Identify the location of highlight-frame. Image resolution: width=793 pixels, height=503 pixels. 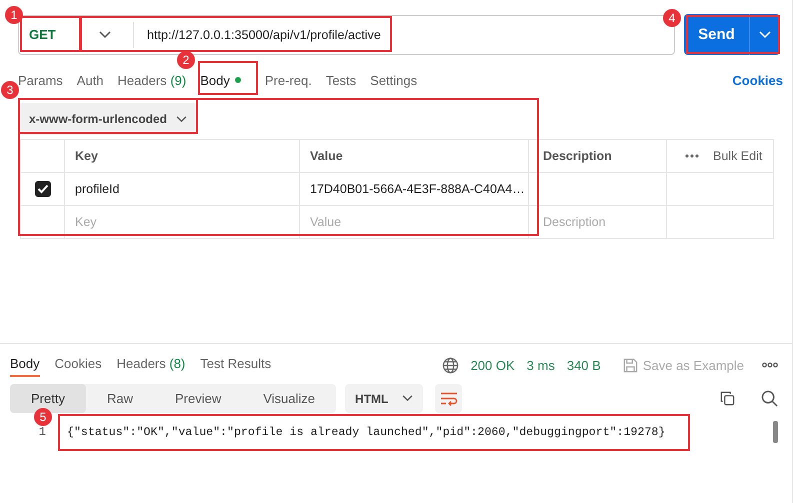
(228, 78).